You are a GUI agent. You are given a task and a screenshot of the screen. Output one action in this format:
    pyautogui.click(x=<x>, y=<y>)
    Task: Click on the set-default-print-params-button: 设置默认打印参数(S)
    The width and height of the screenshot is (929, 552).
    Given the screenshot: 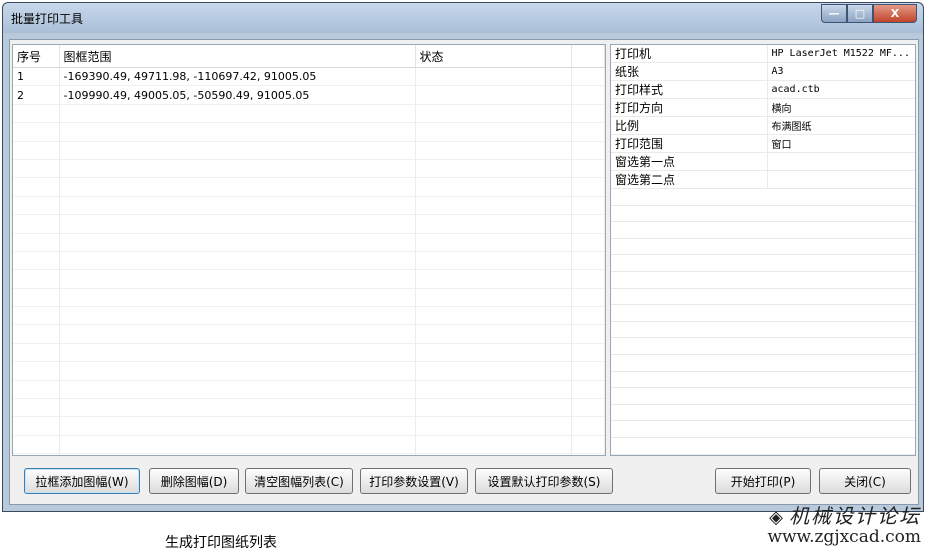 What is the action you would take?
    pyautogui.click(x=544, y=481)
    